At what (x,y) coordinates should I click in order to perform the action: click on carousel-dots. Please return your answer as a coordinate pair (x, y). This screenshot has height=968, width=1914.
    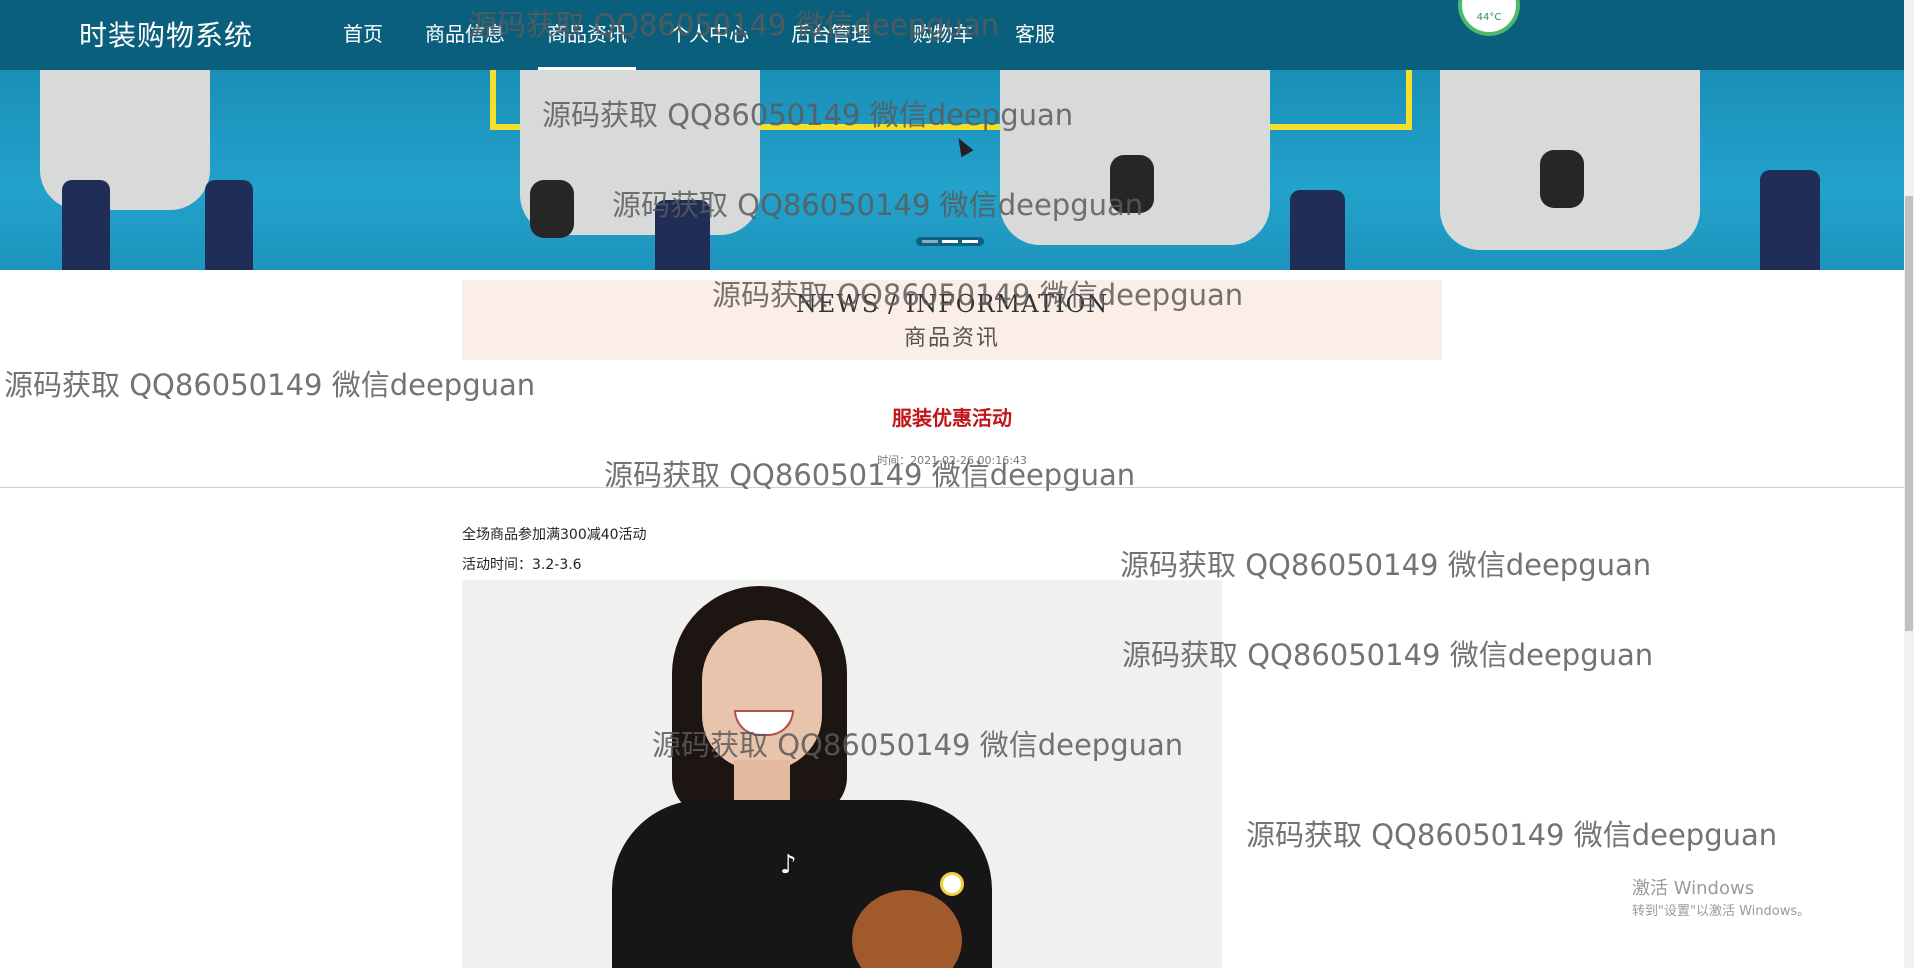
    Looking at the image, I should click on (950, 241).